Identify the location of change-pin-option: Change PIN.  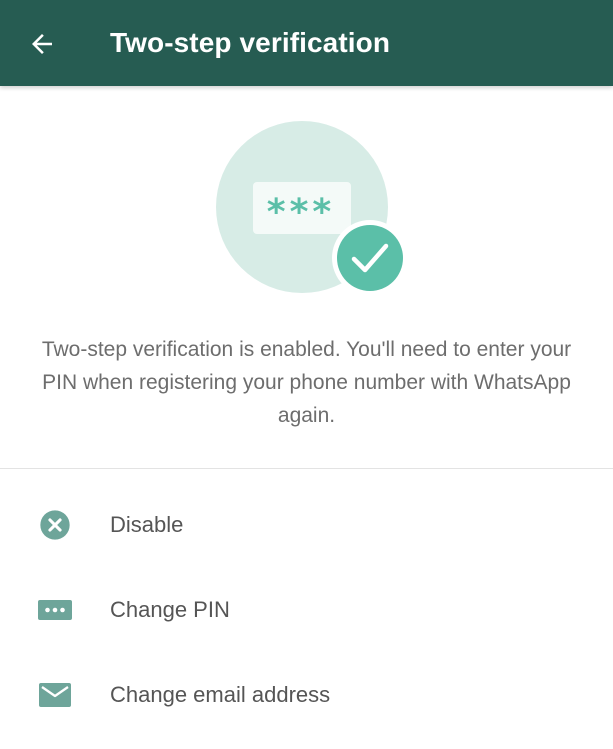
(306, 610).